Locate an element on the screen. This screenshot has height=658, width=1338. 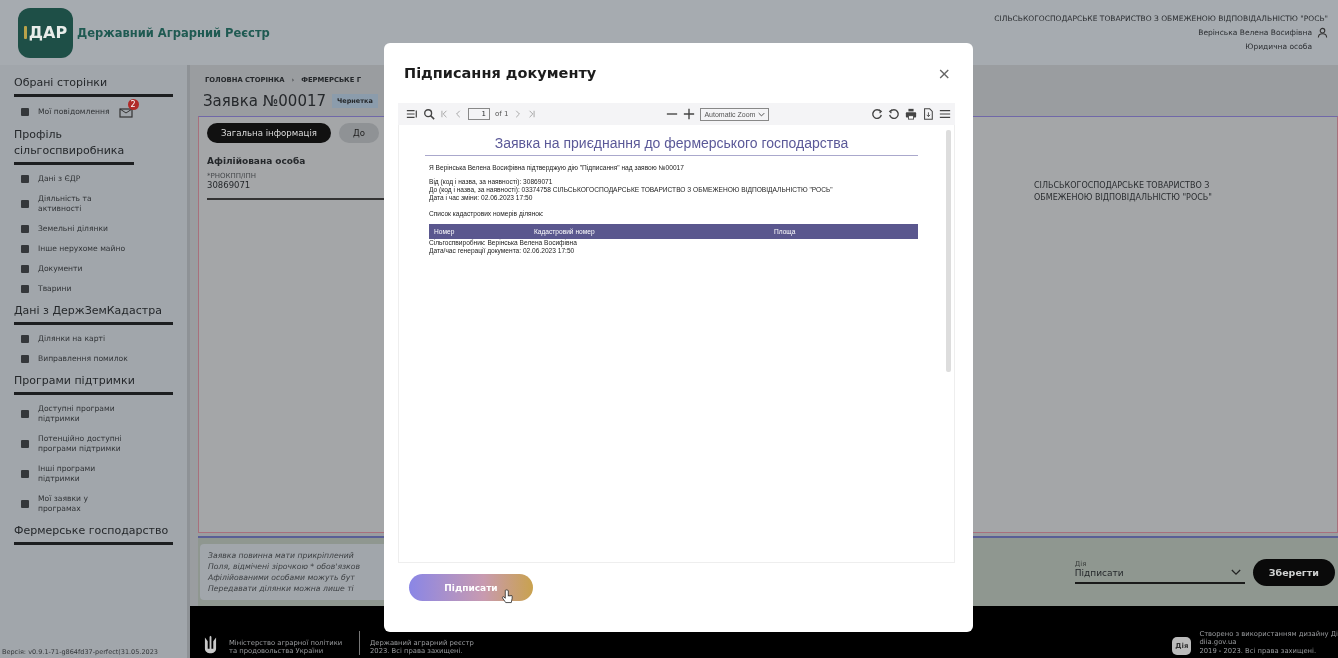
logo-text: Державний Аграрний Реєстр is located at coordinates (173, 32).